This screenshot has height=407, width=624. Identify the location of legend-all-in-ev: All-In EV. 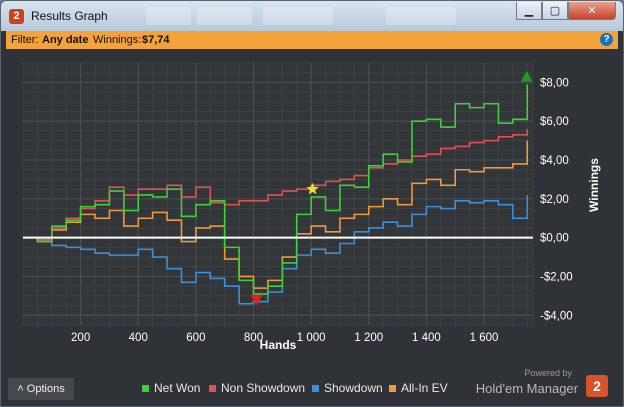
(418, 388).